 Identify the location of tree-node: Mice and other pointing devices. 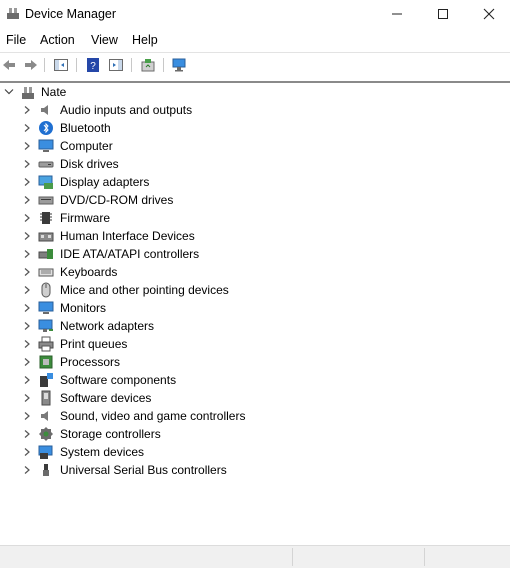
(255, 290).